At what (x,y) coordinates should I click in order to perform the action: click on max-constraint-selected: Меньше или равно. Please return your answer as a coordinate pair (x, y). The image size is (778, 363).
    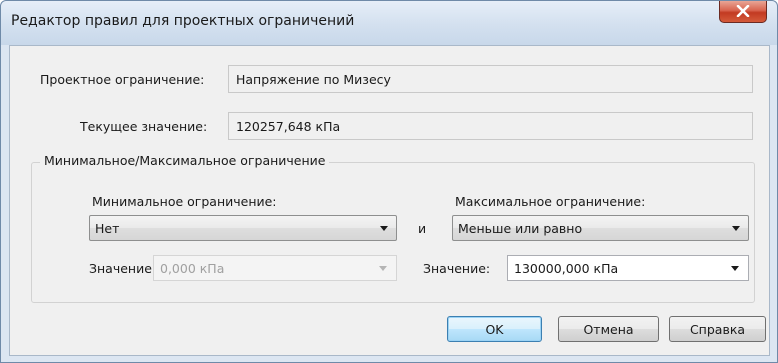
    Looking at the image, I should click on (520, 228).